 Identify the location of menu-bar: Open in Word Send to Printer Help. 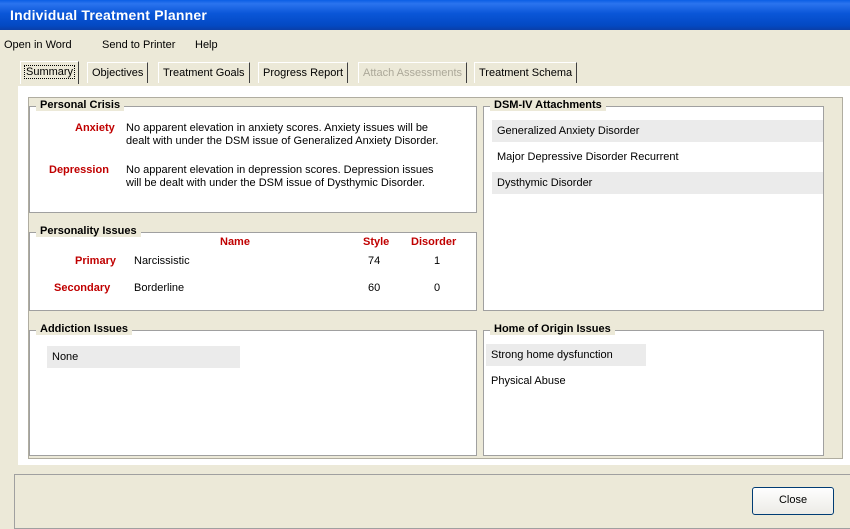
(425, 46).